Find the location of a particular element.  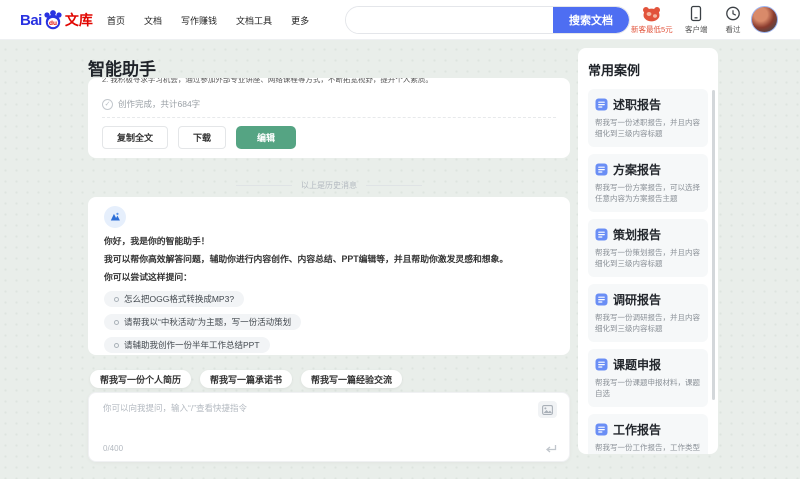

promo-mascot-icon is located at coordinates (652, 14).